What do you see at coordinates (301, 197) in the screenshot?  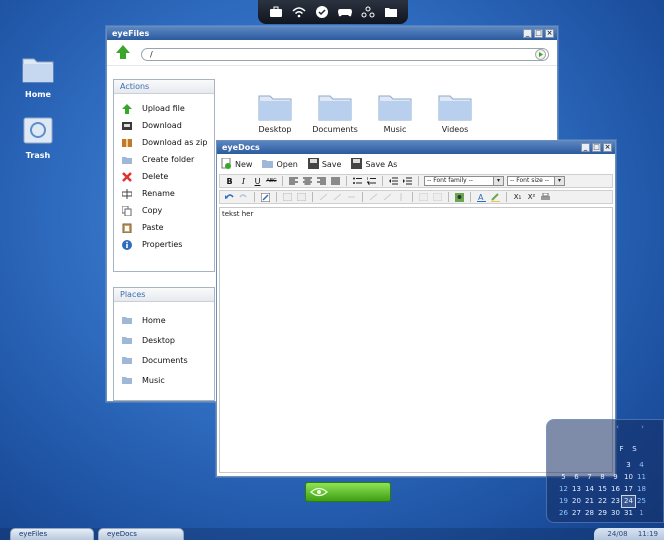 I see `table-props-icon` at bounding box center [301, 197].